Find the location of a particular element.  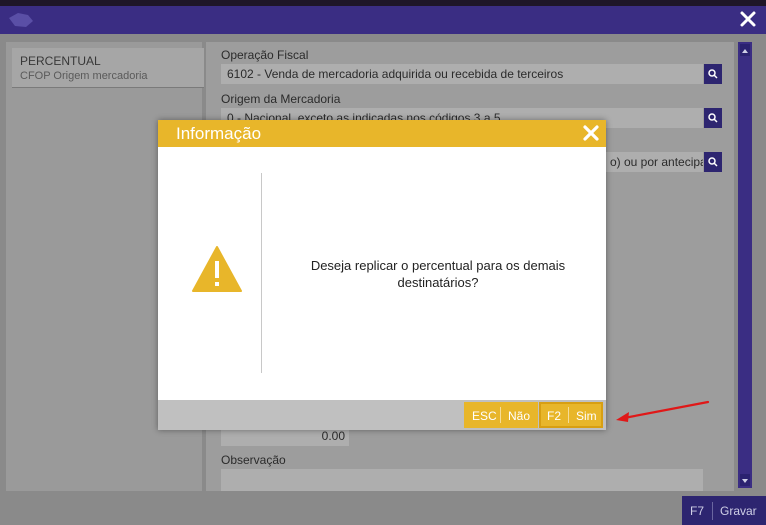

dialog-footer: ESC Não F2 Sim is located at coordinates (382, 415).